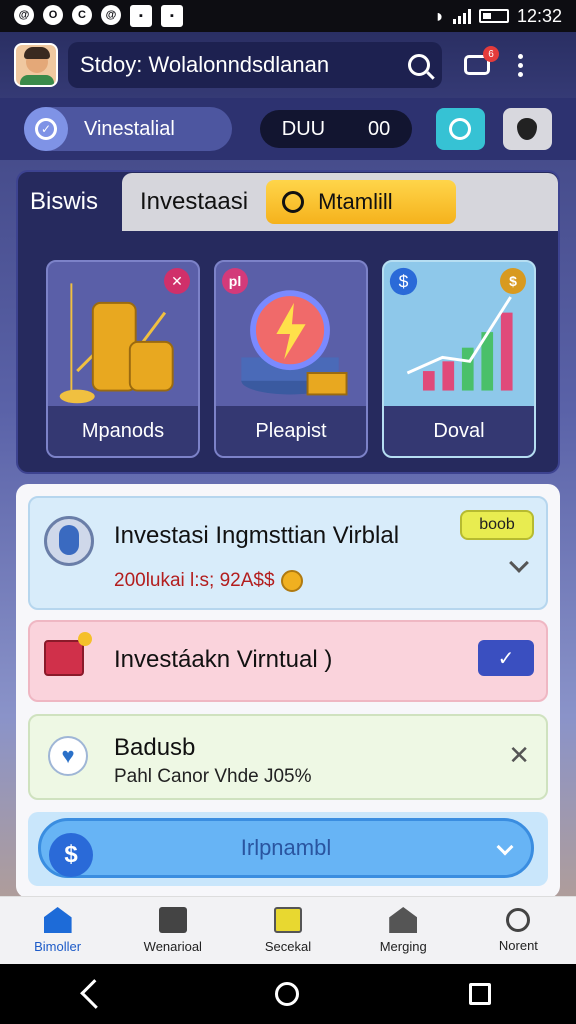  I want to click on search-bar: Stdoy: Wolalonndsdlanan, so click(255, 65).